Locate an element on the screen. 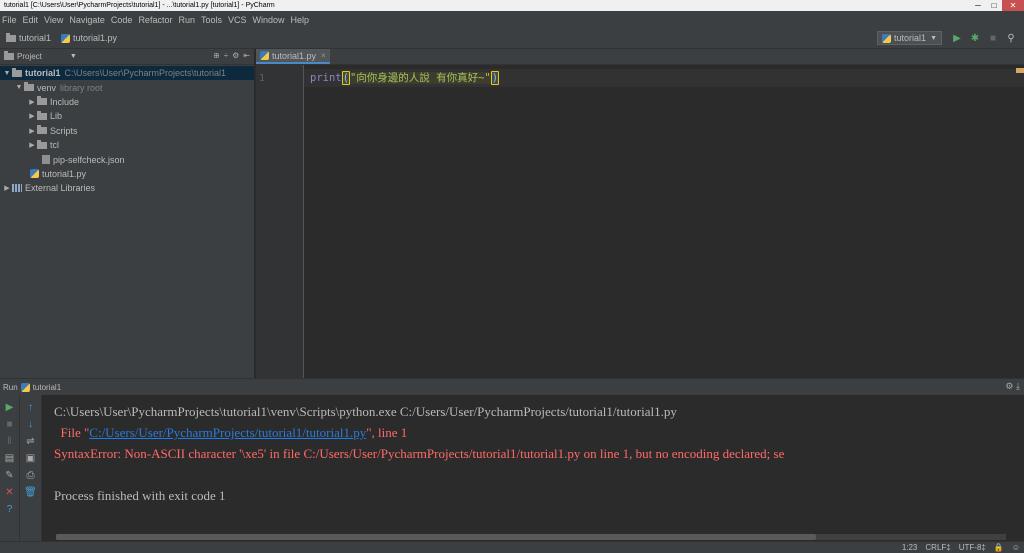 This screenshot has width=1024, height=553. breadcrumb-project: tutorial1 is located at coordinates (28, 37).